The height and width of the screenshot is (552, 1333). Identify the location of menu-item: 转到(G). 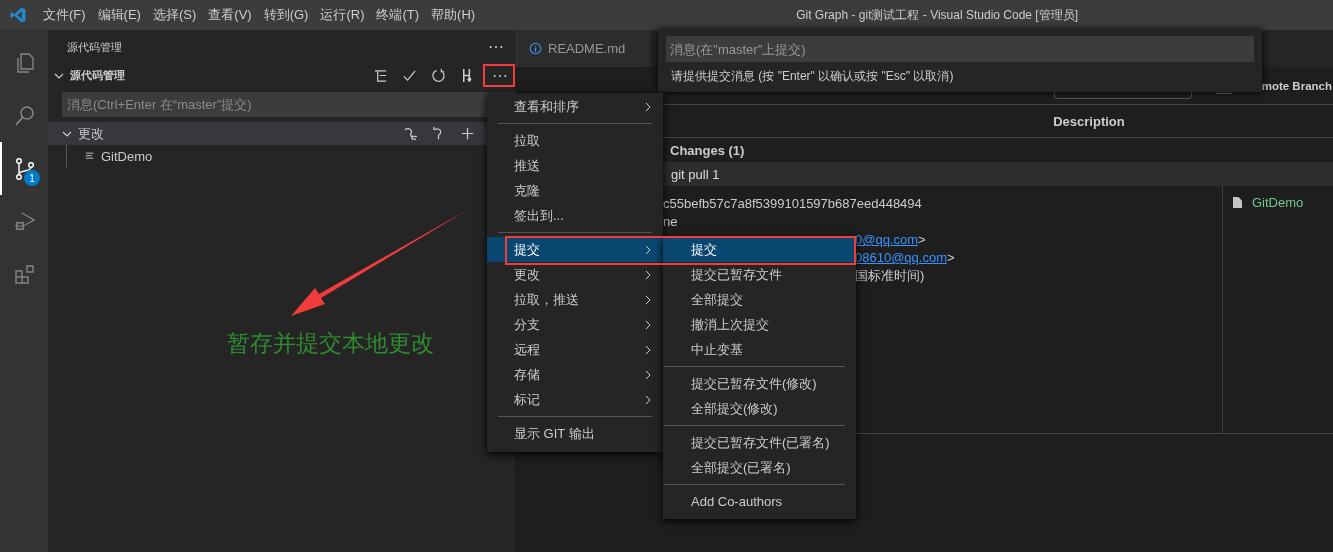
(286, 15).